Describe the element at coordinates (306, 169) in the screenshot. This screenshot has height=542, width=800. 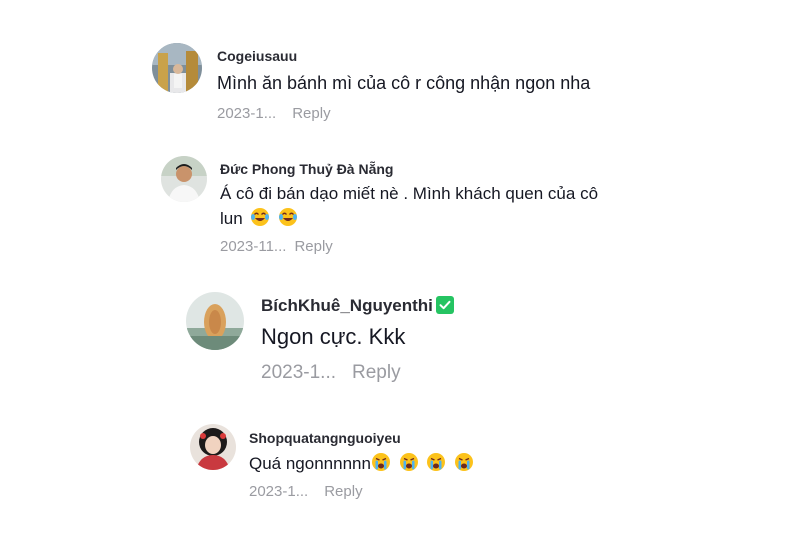
I see `comment-username: Đức Phong Thuỷ Đà Nẵng` at that location.